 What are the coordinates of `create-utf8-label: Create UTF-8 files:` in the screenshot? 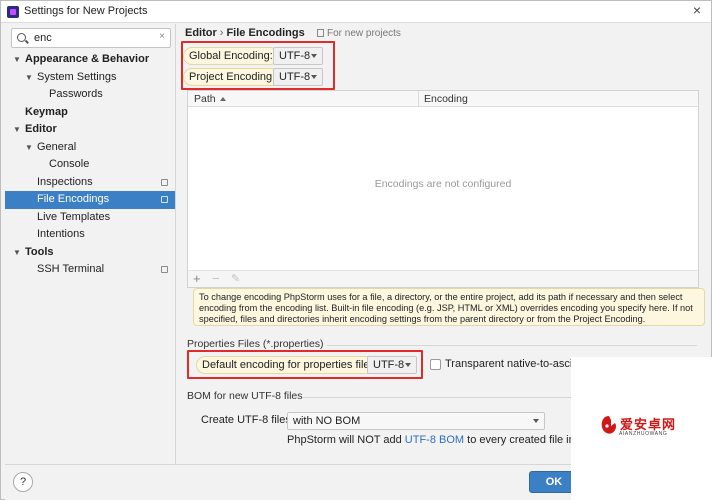 It's located at (247, 420).